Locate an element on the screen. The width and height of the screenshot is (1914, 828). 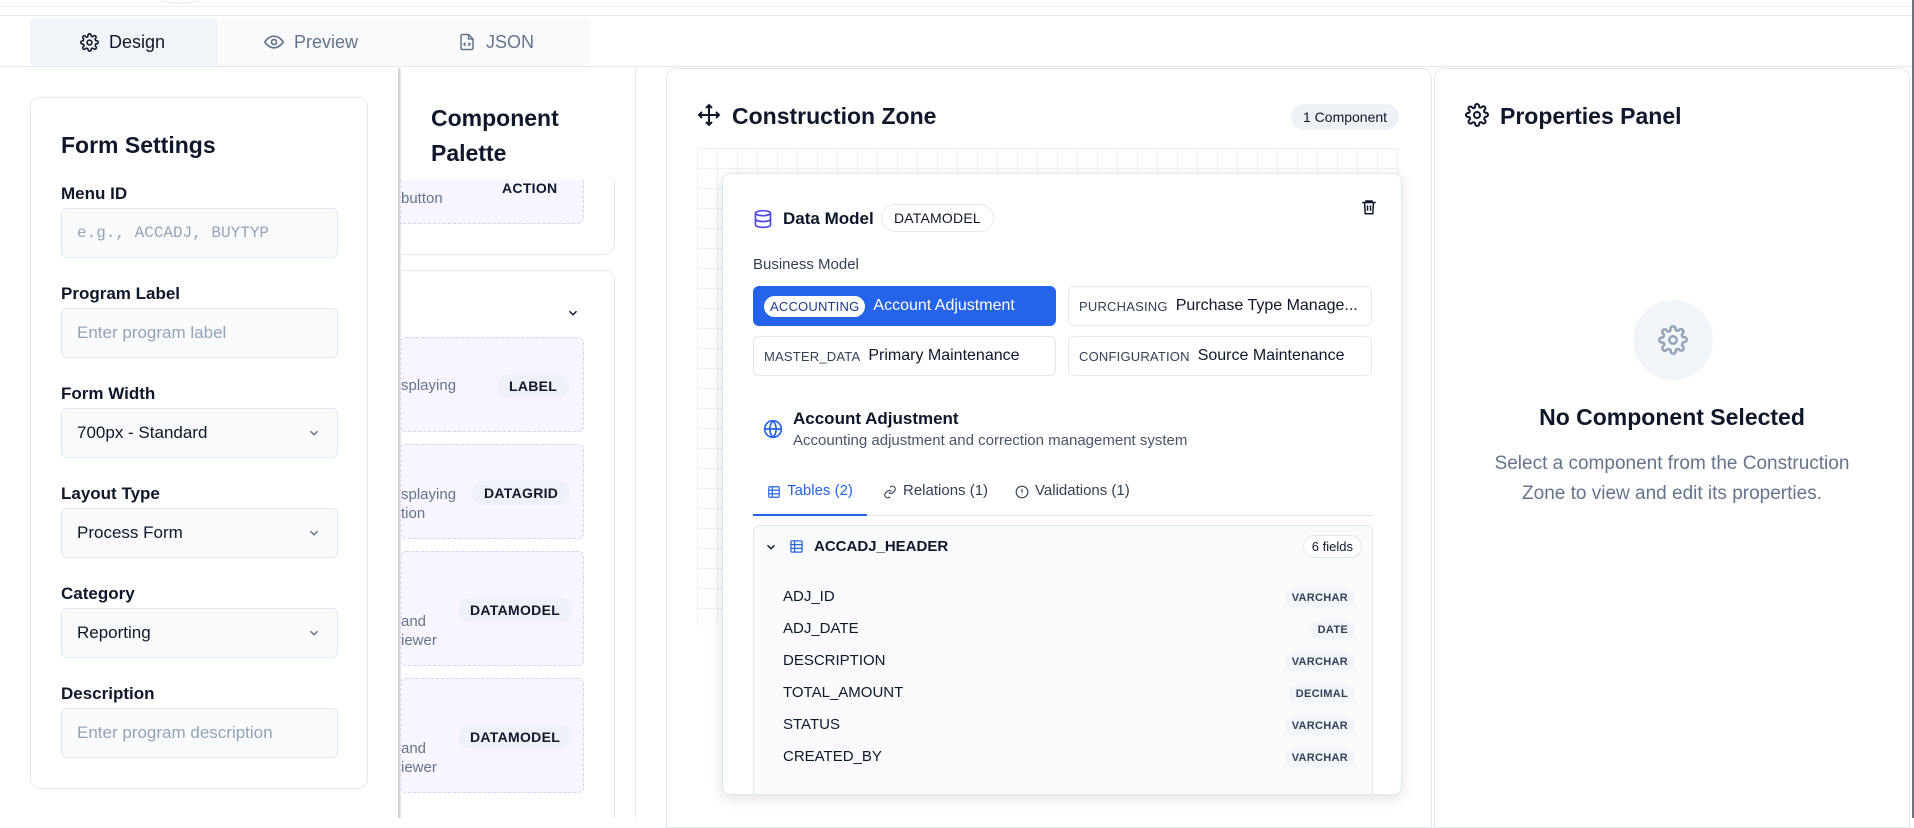
field-name: ADJ_ID is located at coordinates (809, 596).